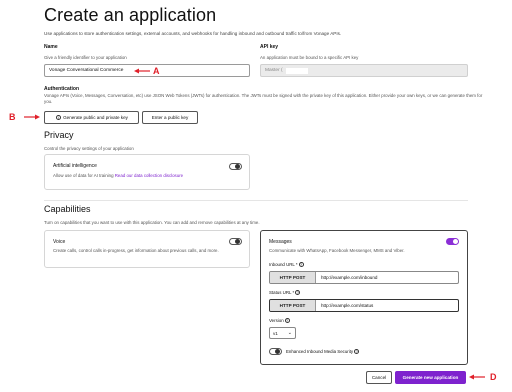 The image size is (512, 392). What do you see at coordinates (275, 333) in the screenshot?
I see `version-value: v1` at bounding box center [275, 333].